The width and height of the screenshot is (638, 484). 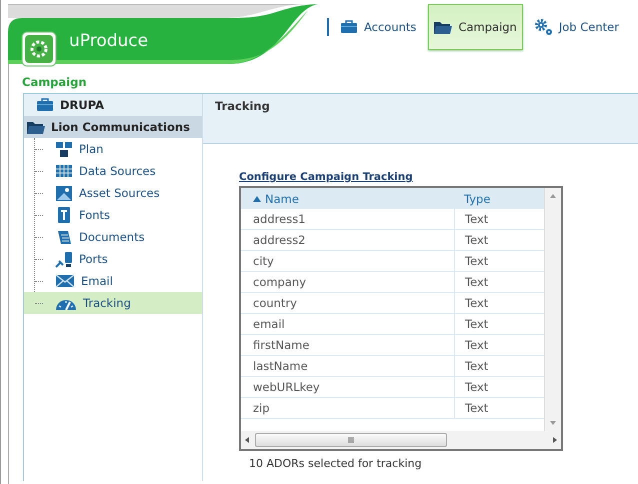 I want to click on scroll-down-icon, so click(x=553, y=423).